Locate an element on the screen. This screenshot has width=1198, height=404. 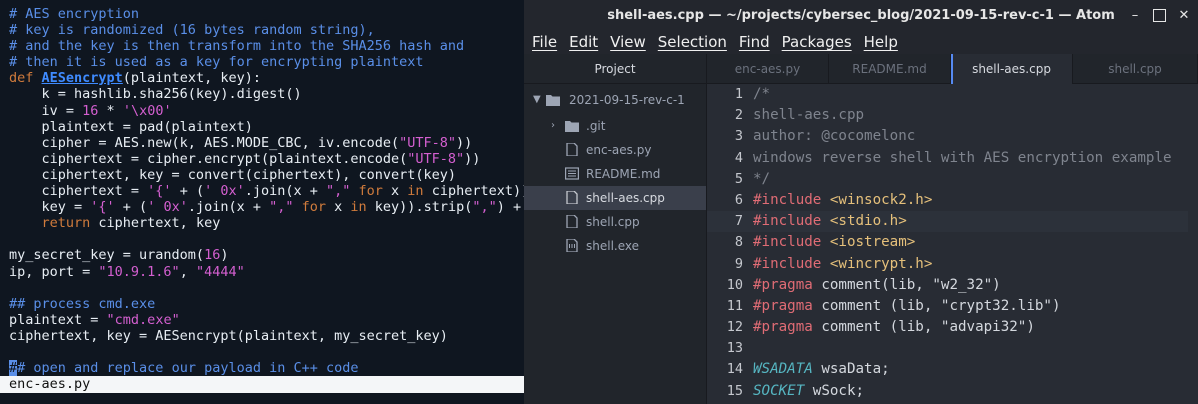
editor-scrollbar is located at coordinates (1193, 244).